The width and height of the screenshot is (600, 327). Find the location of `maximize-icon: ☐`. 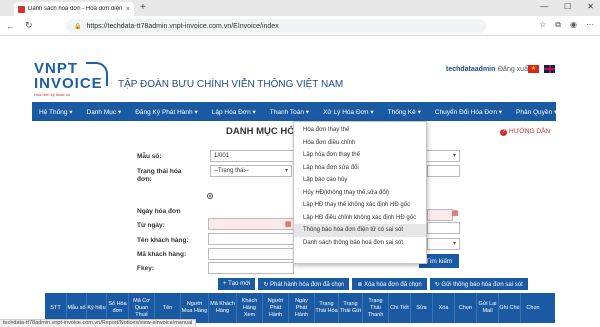

maximize-icon: ☐ is located at coordinates (567, 6).